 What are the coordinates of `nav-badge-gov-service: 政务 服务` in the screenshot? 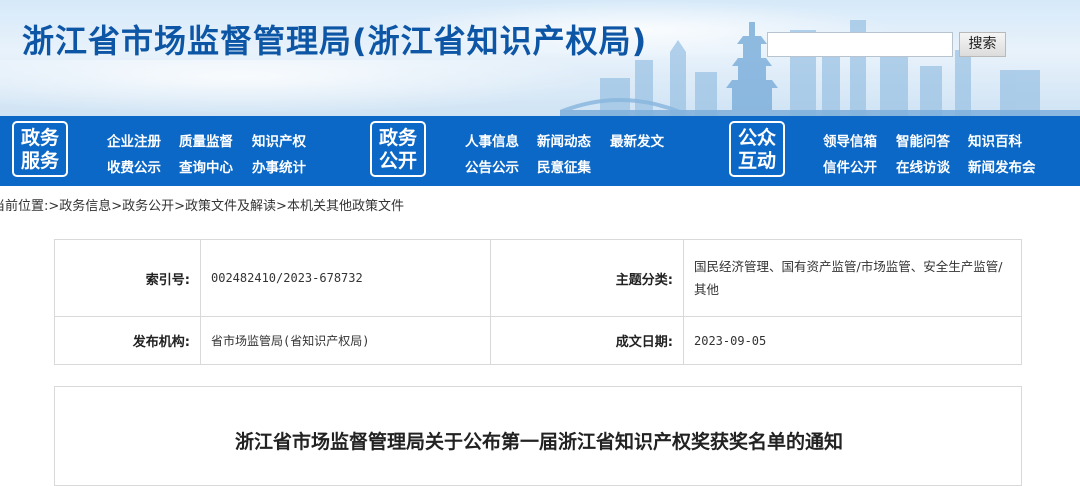 It's located at (40, 149).